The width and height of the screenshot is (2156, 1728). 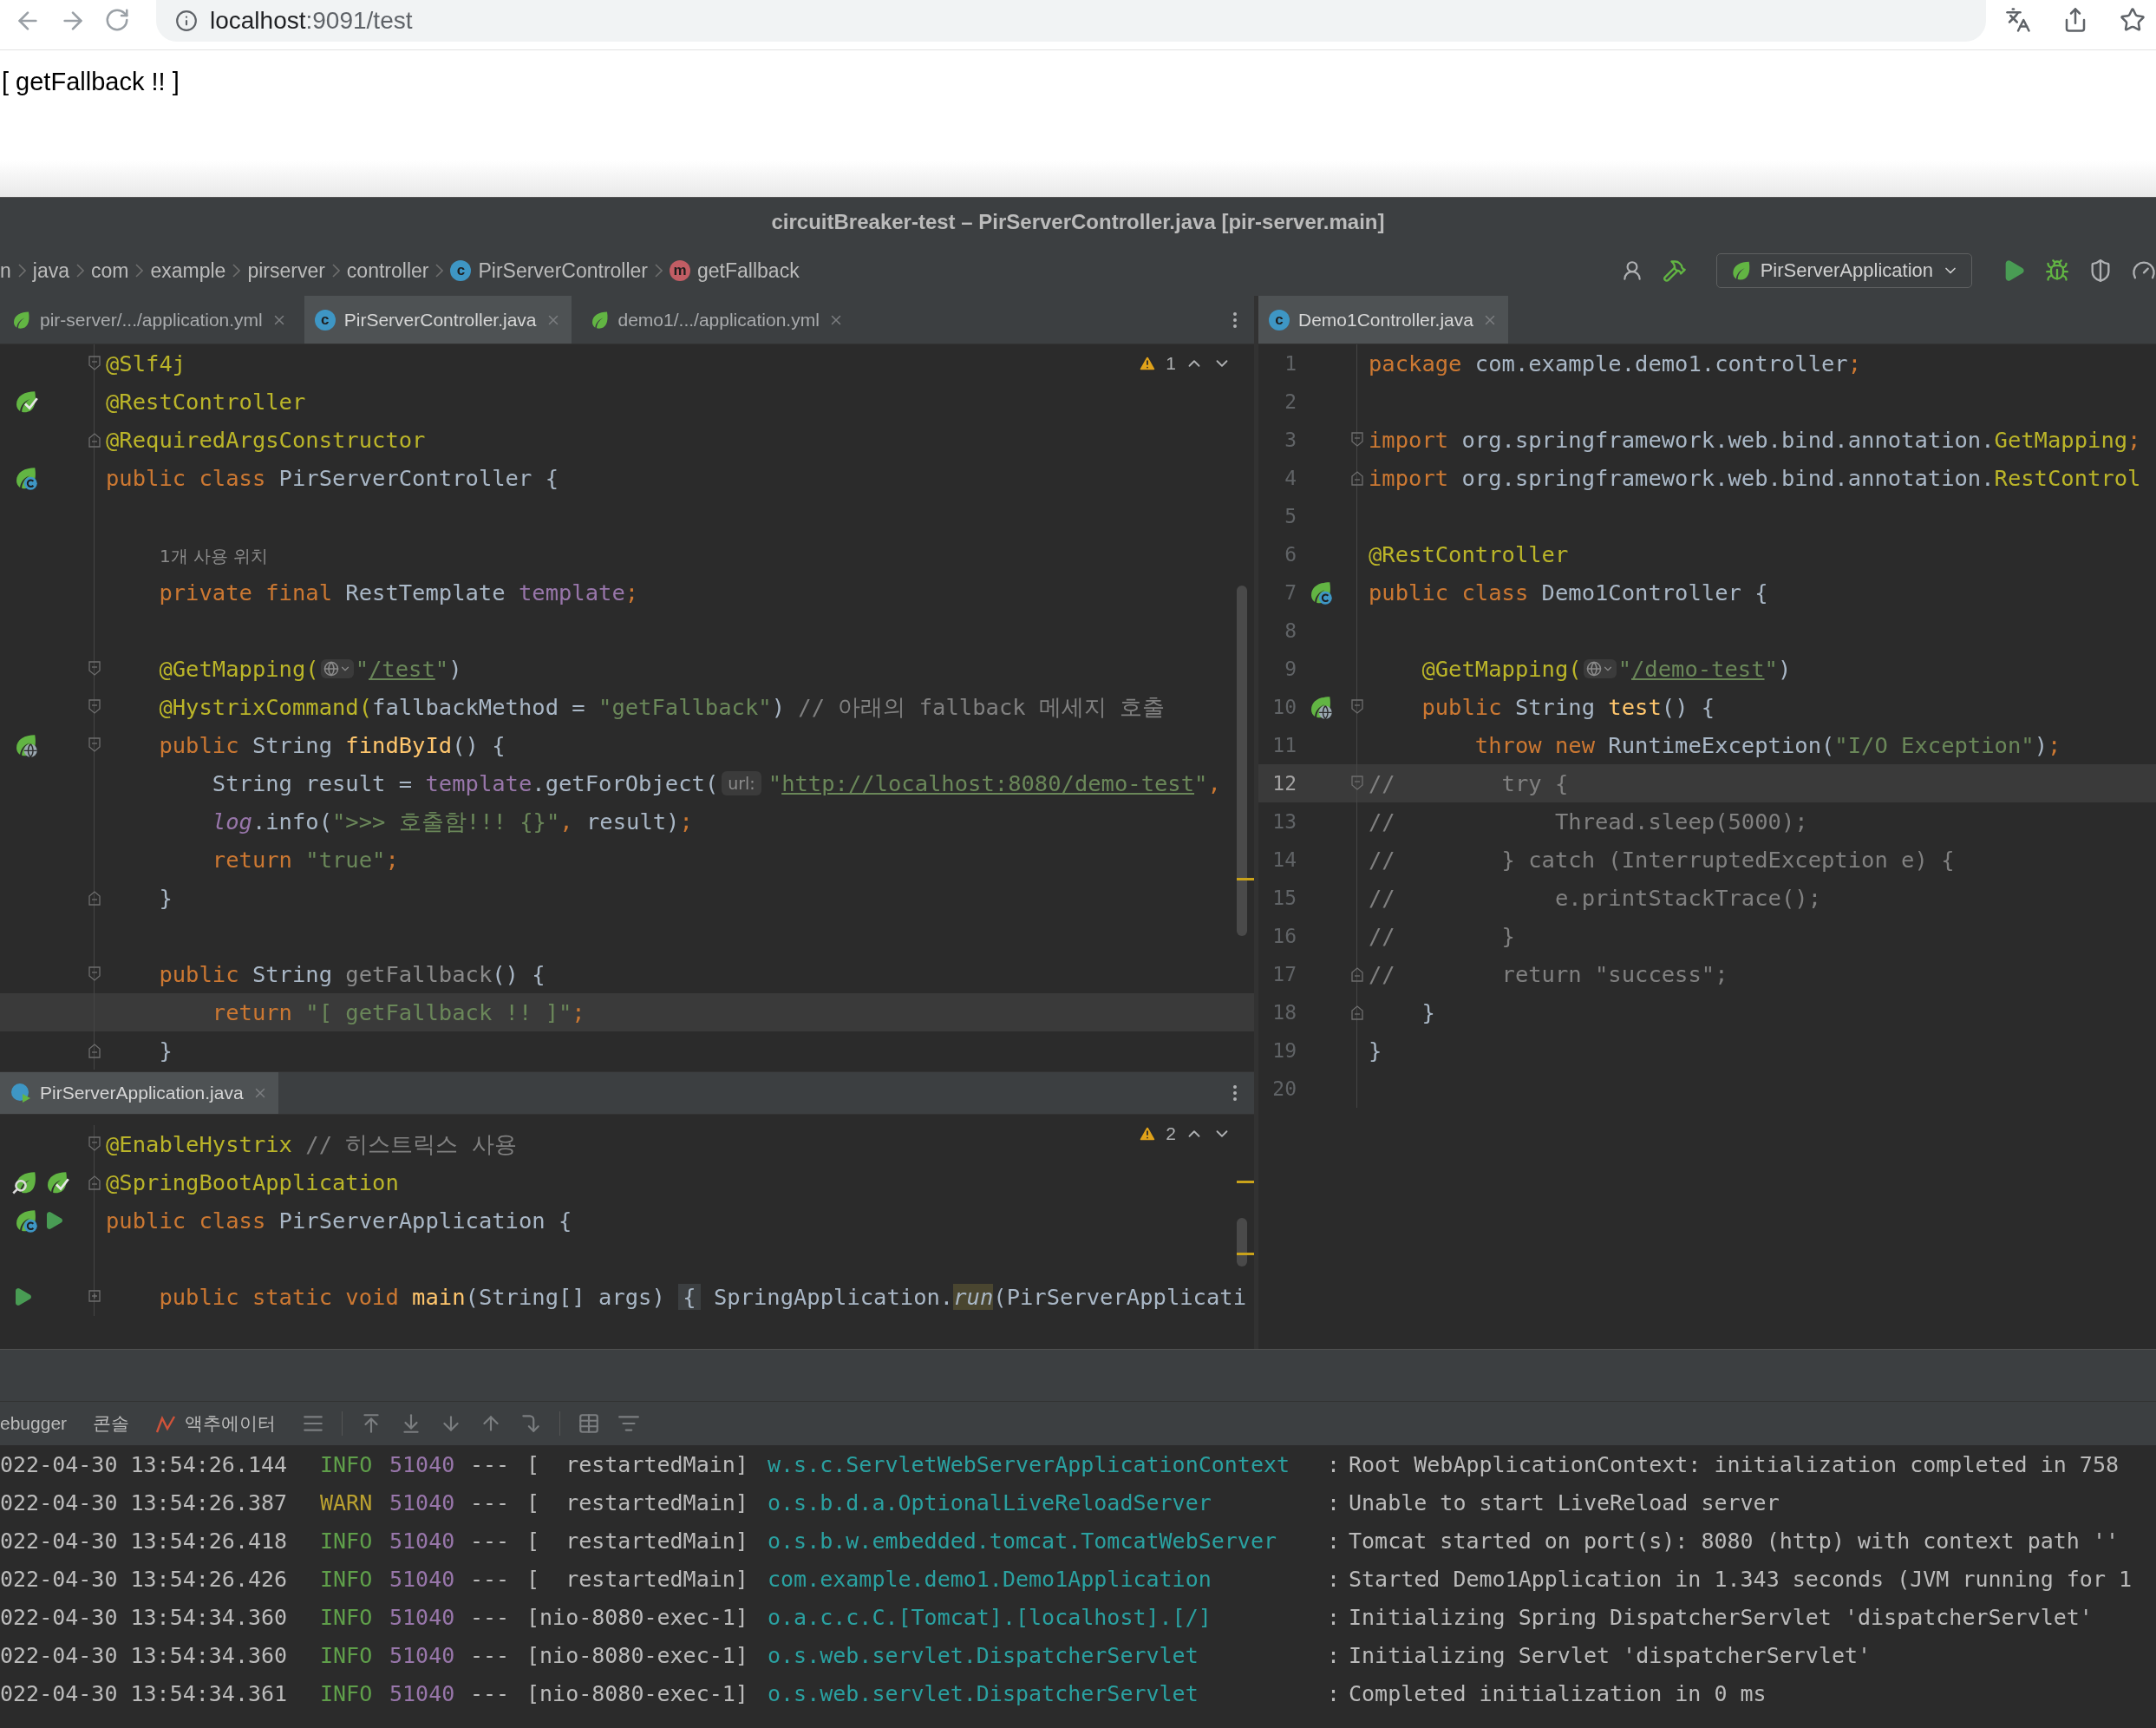 I want to click on code-line: throw new RuntimeException("I/O Exception");, so click(x=1767, y=745).